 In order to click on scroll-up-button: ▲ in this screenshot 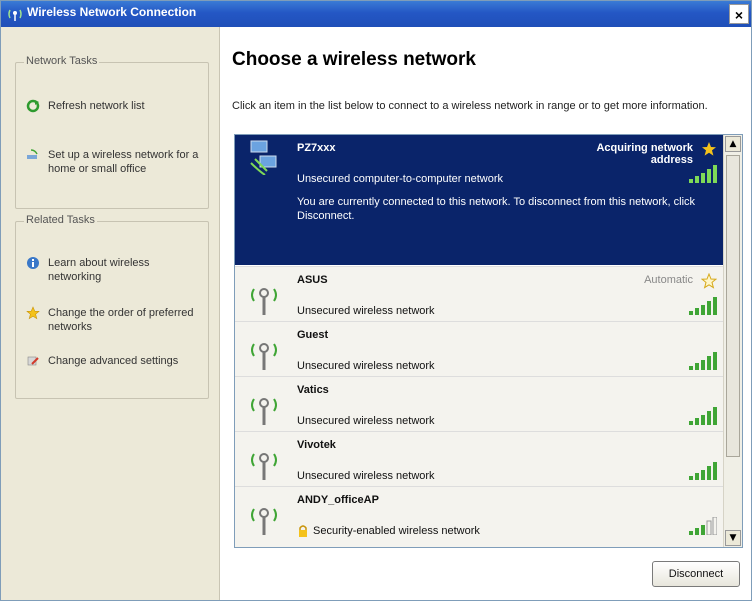, I will do `click(733, 144)`.